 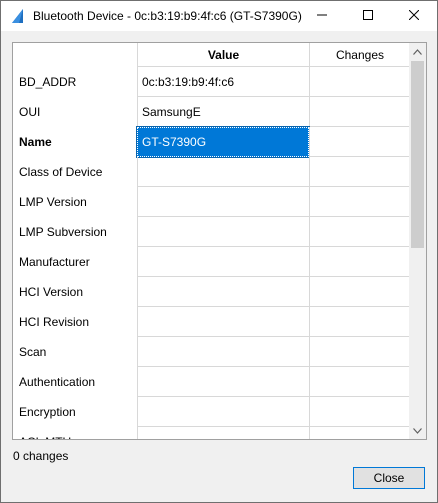 What do you see at coordinates (61, 172) in the screenshot?
I see `row-label: Class of Device` at bounding box center [61, 172].